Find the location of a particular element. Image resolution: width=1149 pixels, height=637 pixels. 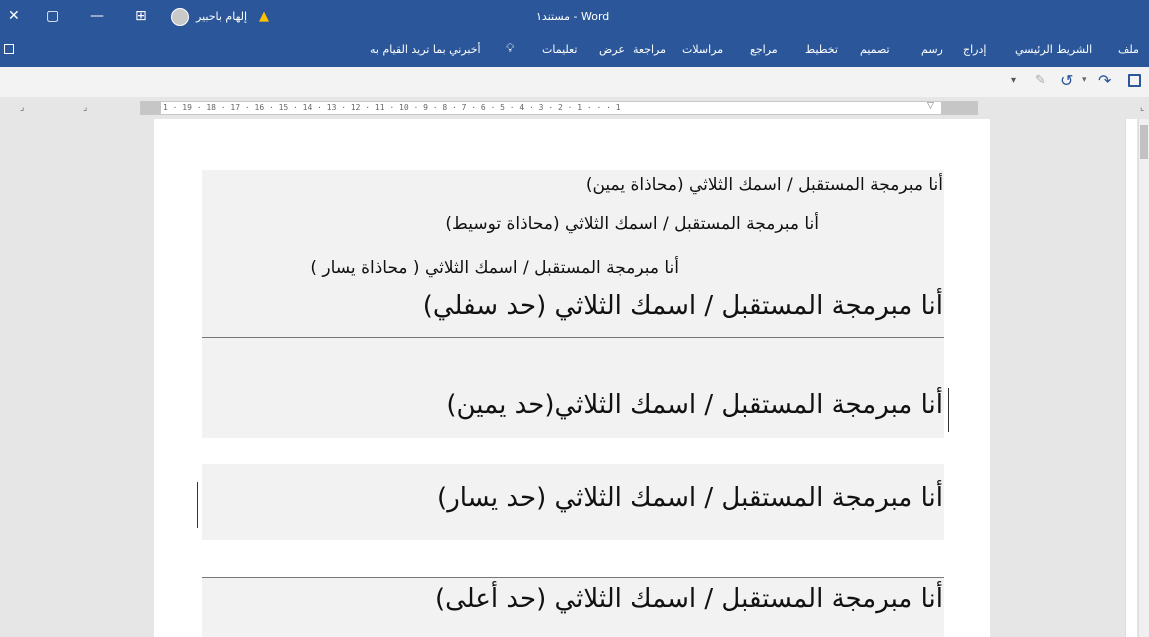

left-border-bar is located at coordinates (197, 505).